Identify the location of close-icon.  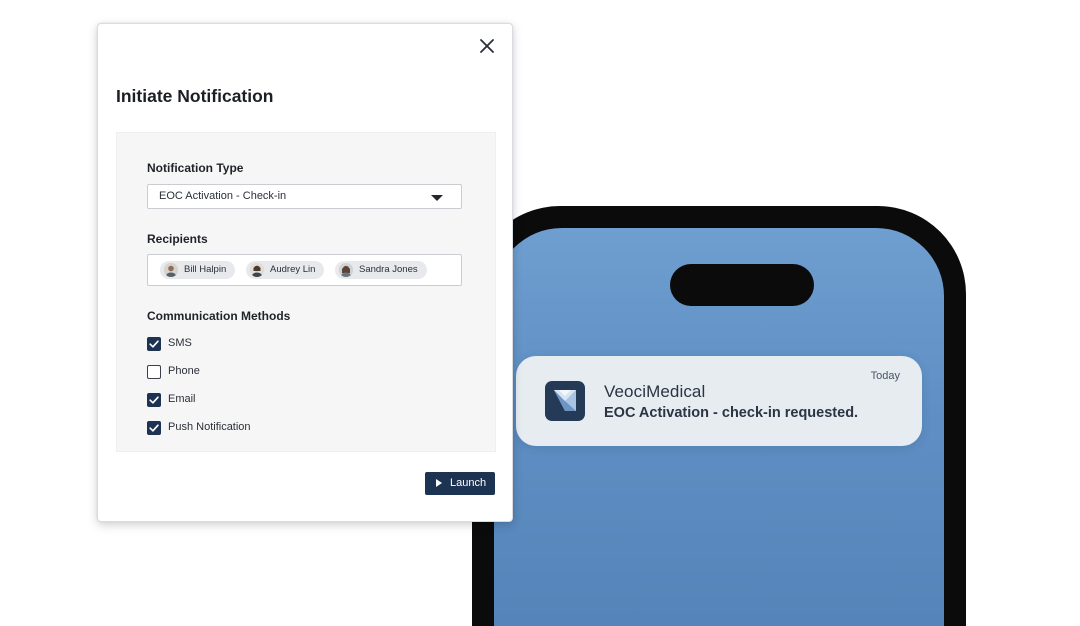
(487, 46).